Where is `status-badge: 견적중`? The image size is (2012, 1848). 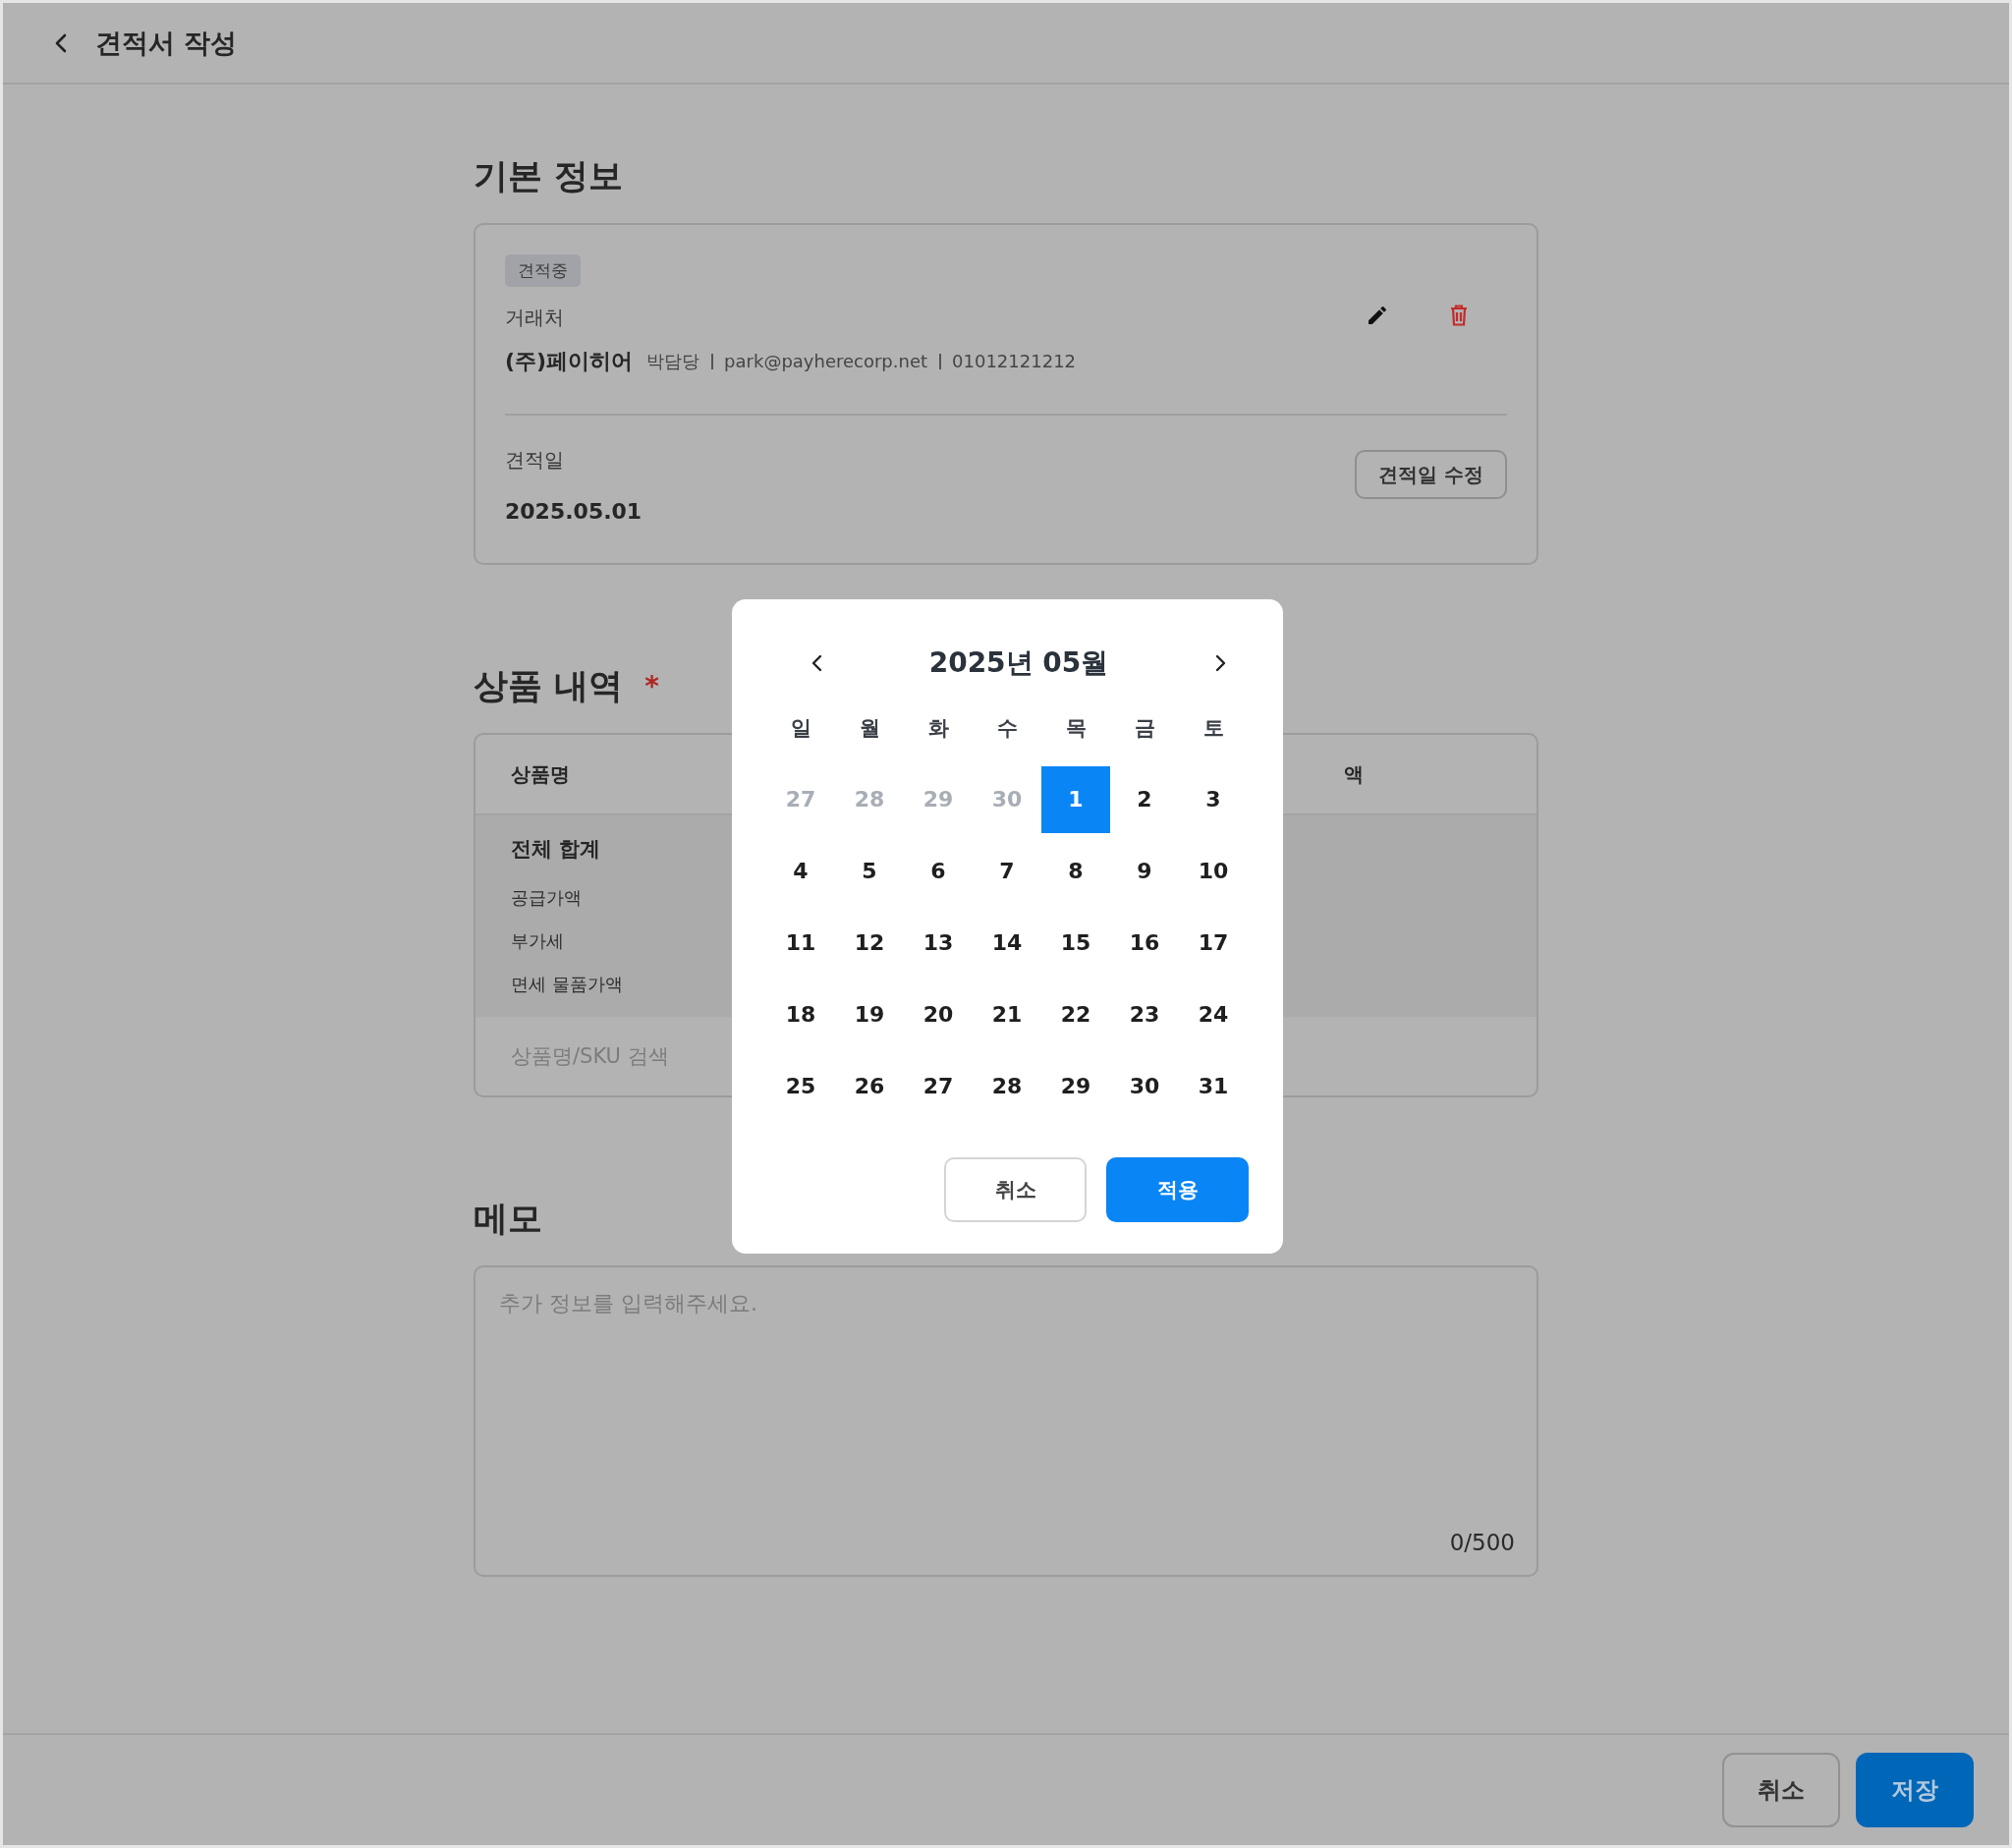
status-badge: 견적중 is located at coordinates (543, 270).